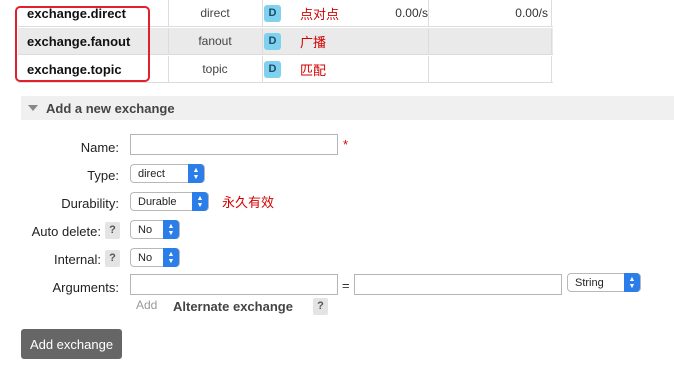 The image size is (674, 368). I want to click on argument-value-input, so click(458, 284).